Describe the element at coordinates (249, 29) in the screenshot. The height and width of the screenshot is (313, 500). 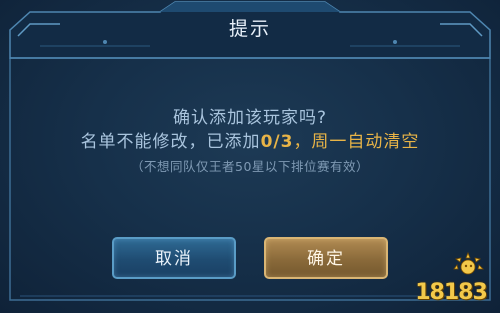
I see `dialog-title: 提示` at that location.